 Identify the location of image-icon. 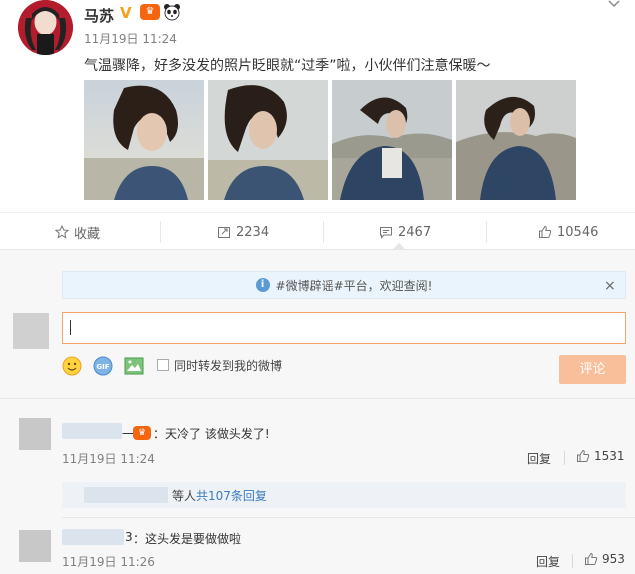
(134, 366).